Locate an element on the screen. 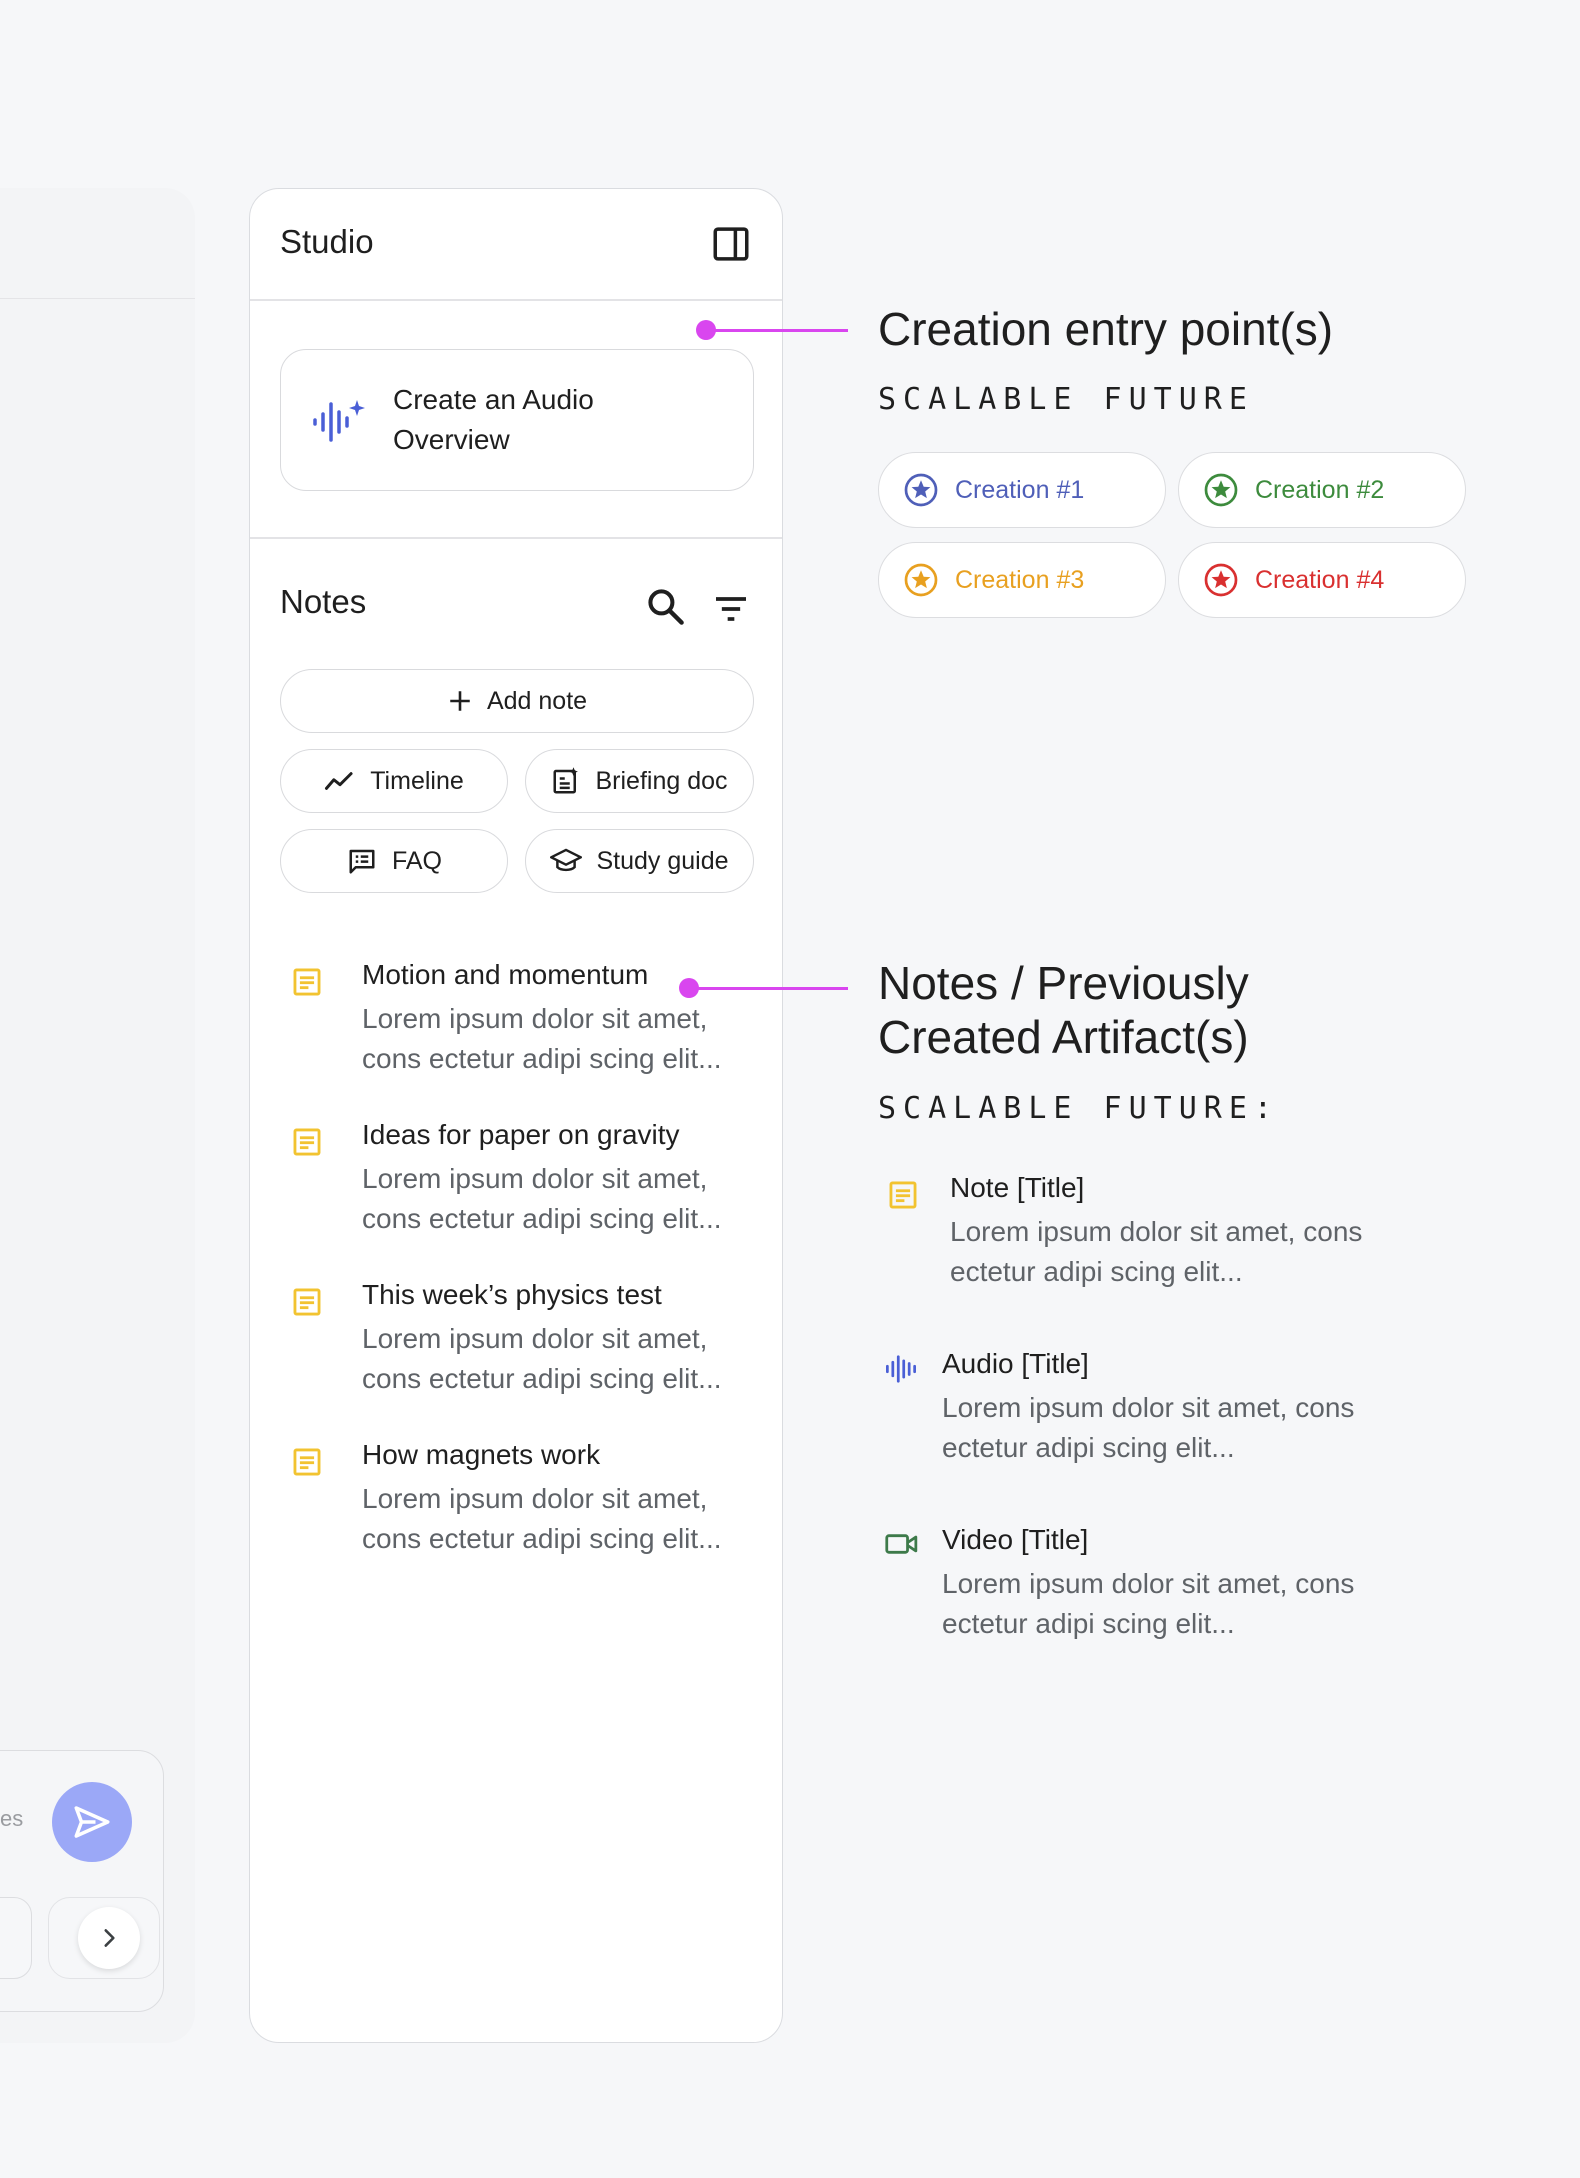  creation-annotation-title: Creation entry point(s) is located at coordinates (1106, 329).